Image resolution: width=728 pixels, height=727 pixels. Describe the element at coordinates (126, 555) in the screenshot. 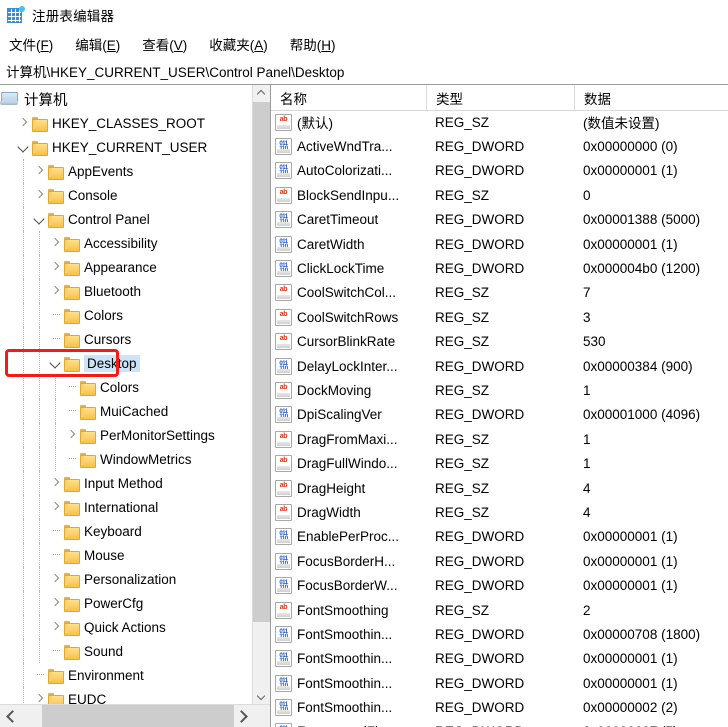

I see `tree-item: Mouse` at that location.